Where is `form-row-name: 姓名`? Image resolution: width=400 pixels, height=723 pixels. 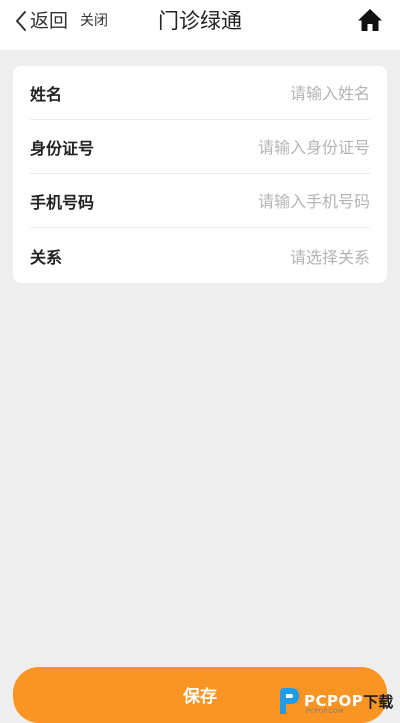
form-row-name: 姓名 is located at coordinates (200, 93).